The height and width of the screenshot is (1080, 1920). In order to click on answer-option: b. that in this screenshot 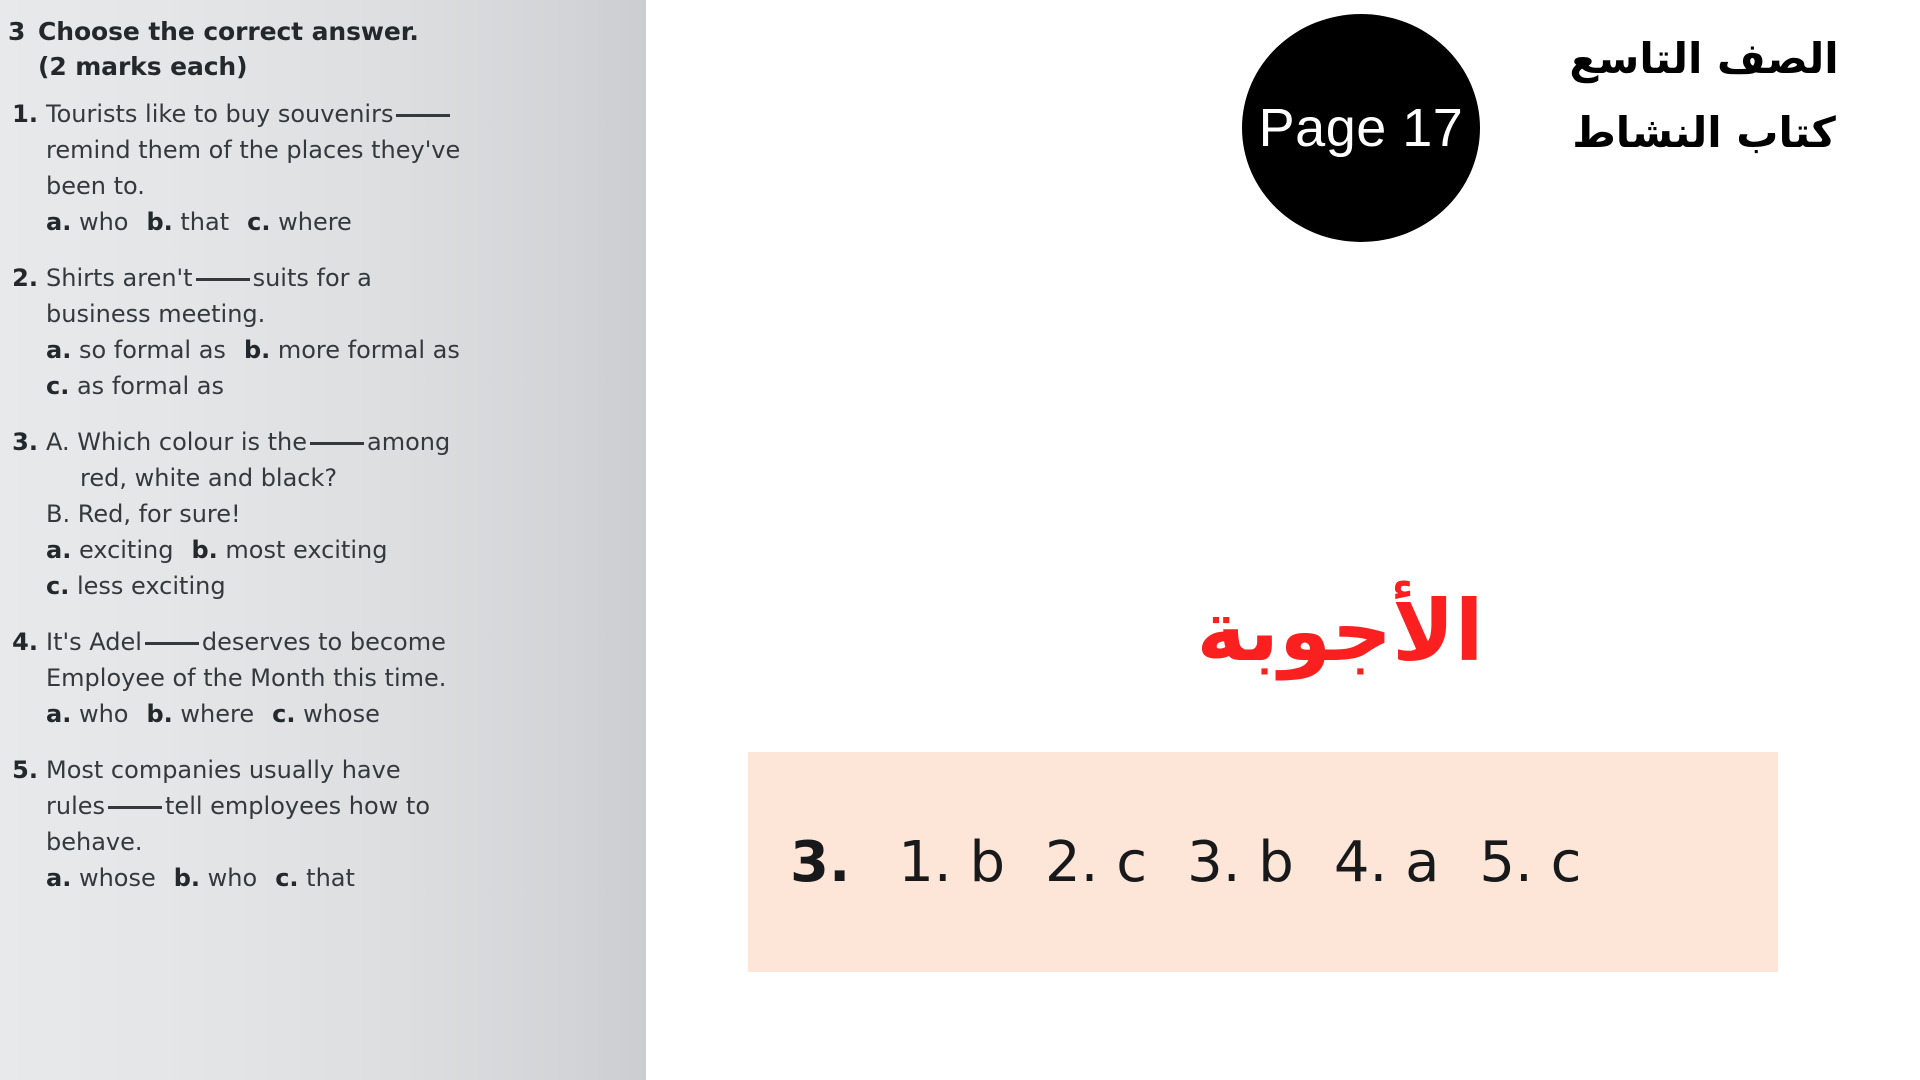, I will do `click(187, 222)`.